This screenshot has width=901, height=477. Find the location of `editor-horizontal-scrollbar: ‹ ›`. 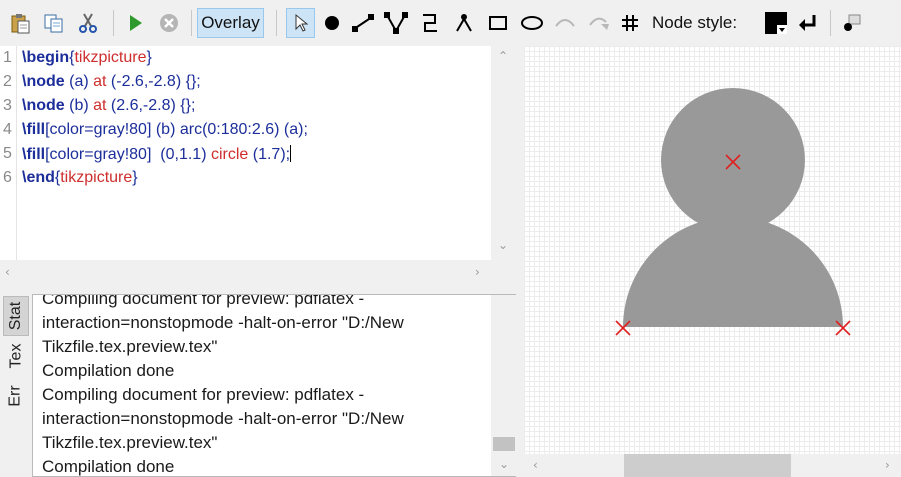

editor-horizontal-scrollbar: ‹ › is located at coordinates (258, 272).